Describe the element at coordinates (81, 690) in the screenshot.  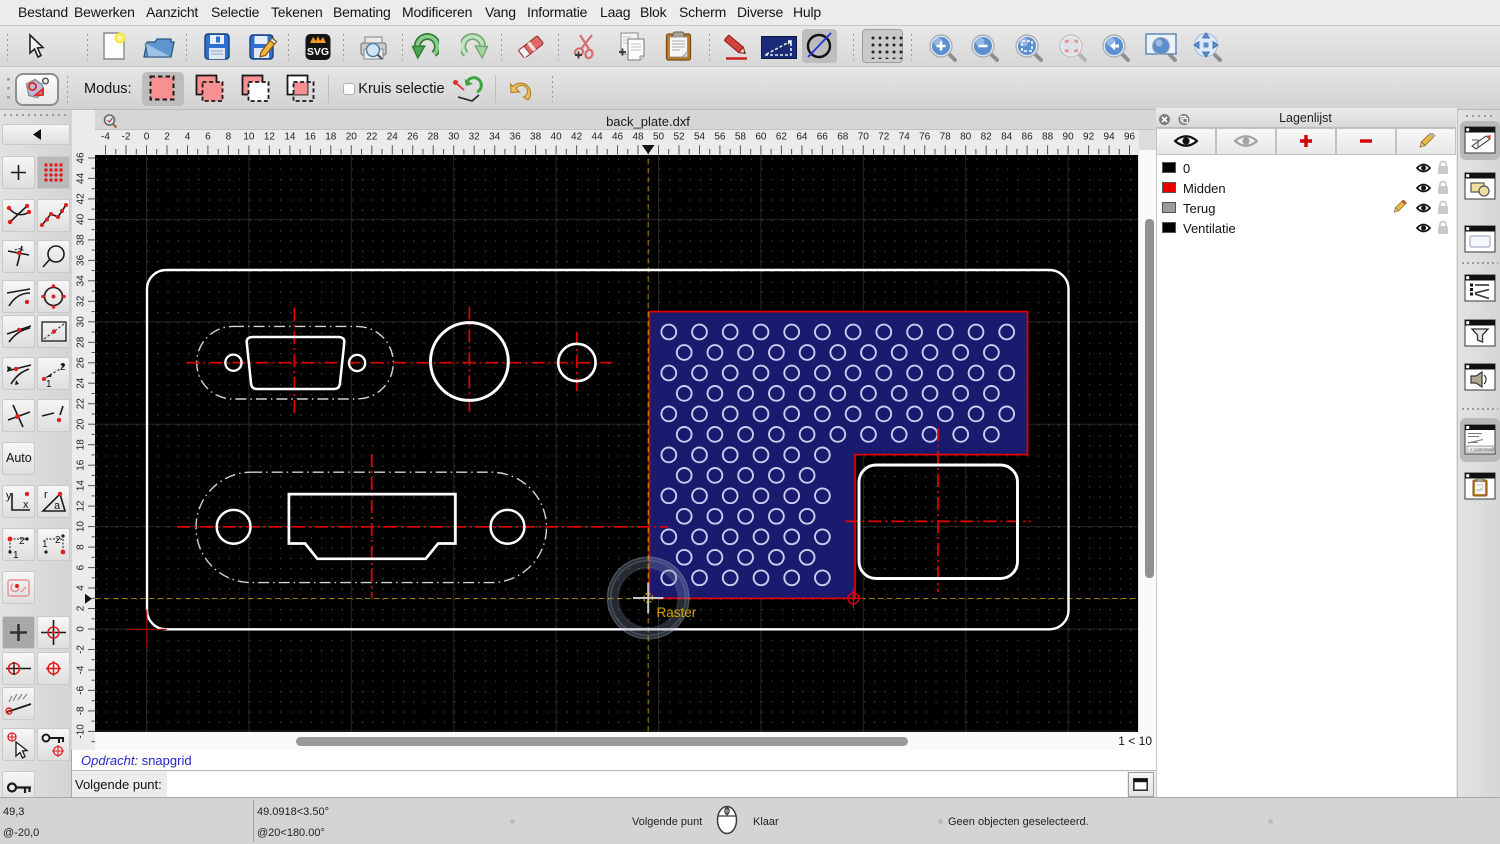
I see `svg-text: -6` at that location.